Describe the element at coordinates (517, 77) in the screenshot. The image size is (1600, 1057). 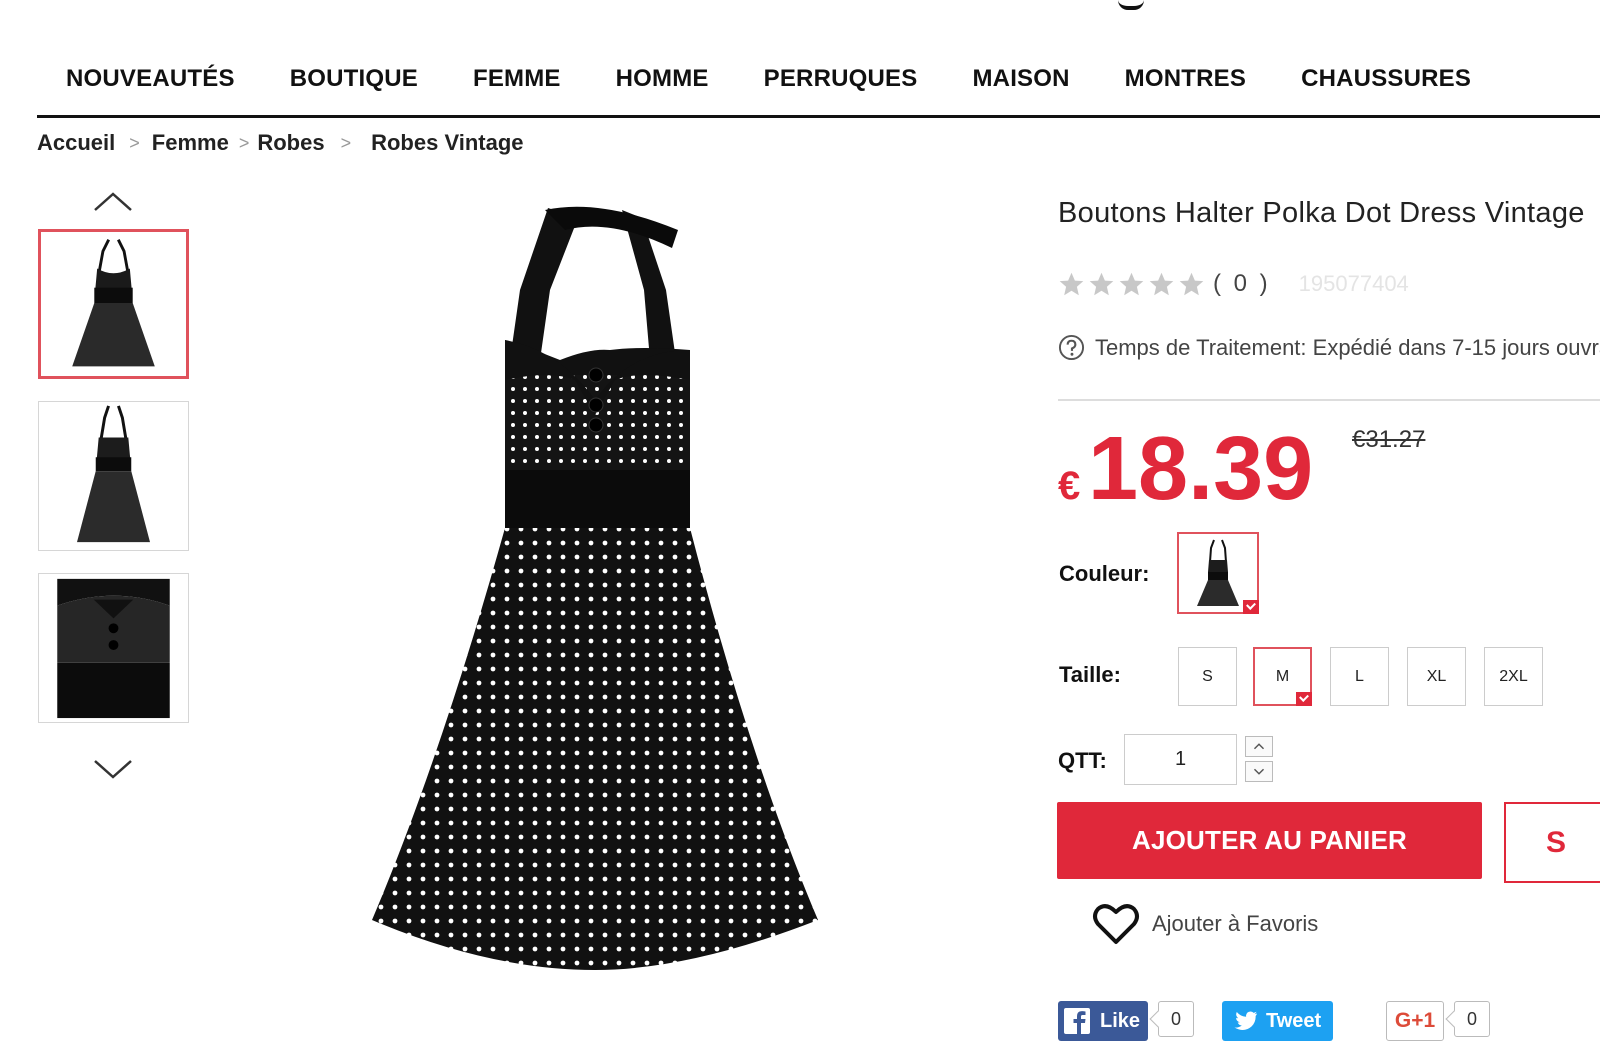
I see `nav-item-femme: FEMME` at that location.